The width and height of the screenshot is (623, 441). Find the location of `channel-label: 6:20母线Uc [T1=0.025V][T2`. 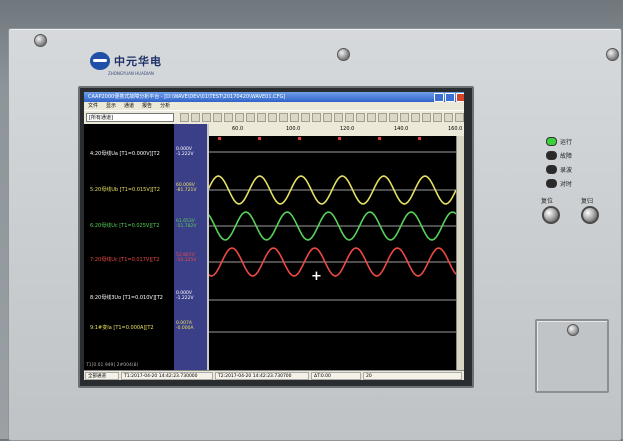

channel-label: 6:20母线Uc [T1=0.025V][T2 is located at coordinates (124, 225).